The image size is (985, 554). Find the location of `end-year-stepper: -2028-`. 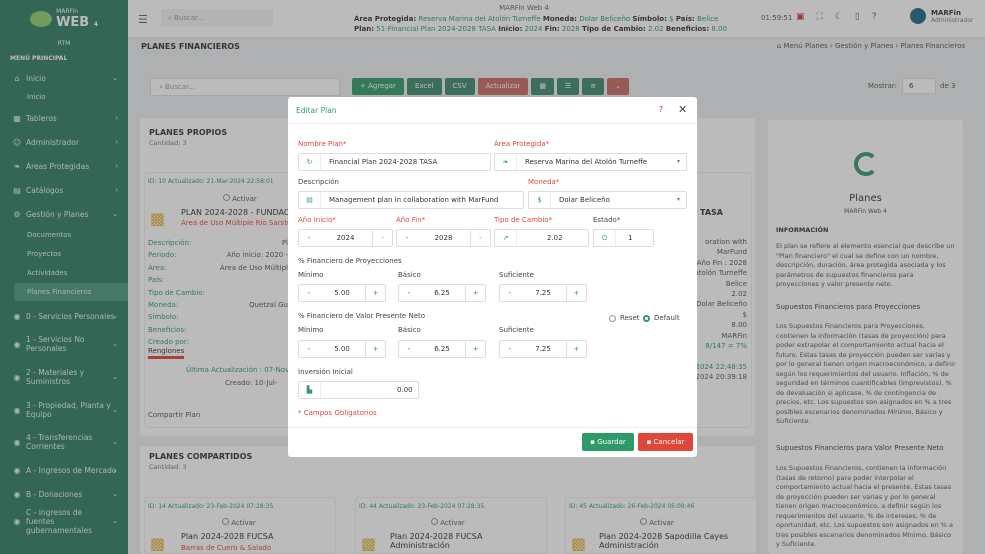

end-year-stepper: -2028- is located at coordinates (443, 238).